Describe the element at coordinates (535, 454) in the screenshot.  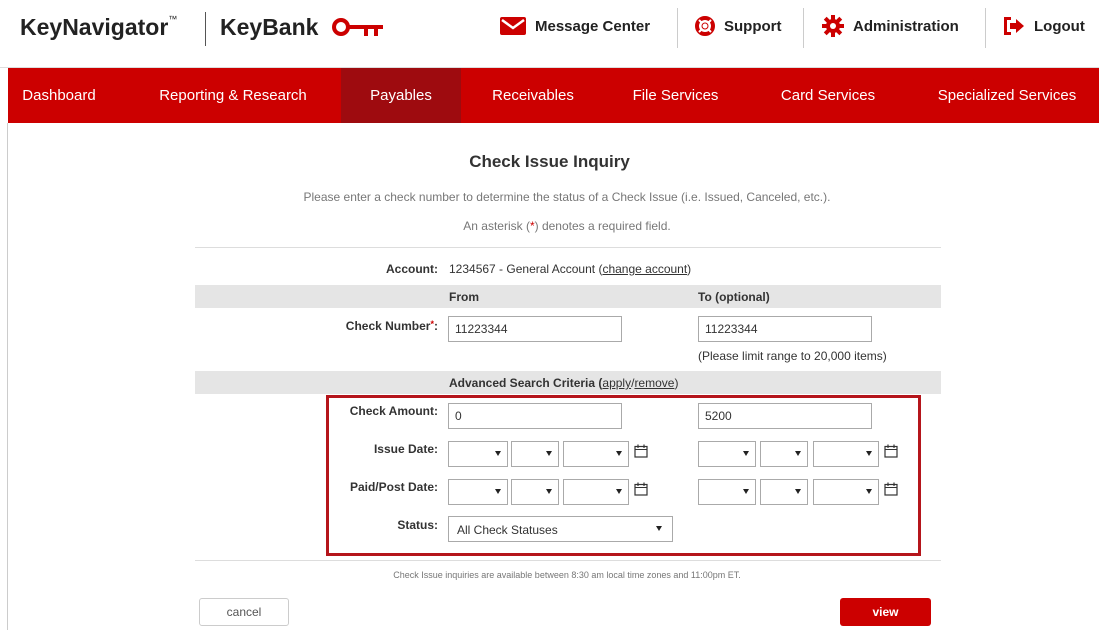
I see `issue-date-from-day-select` at that location.